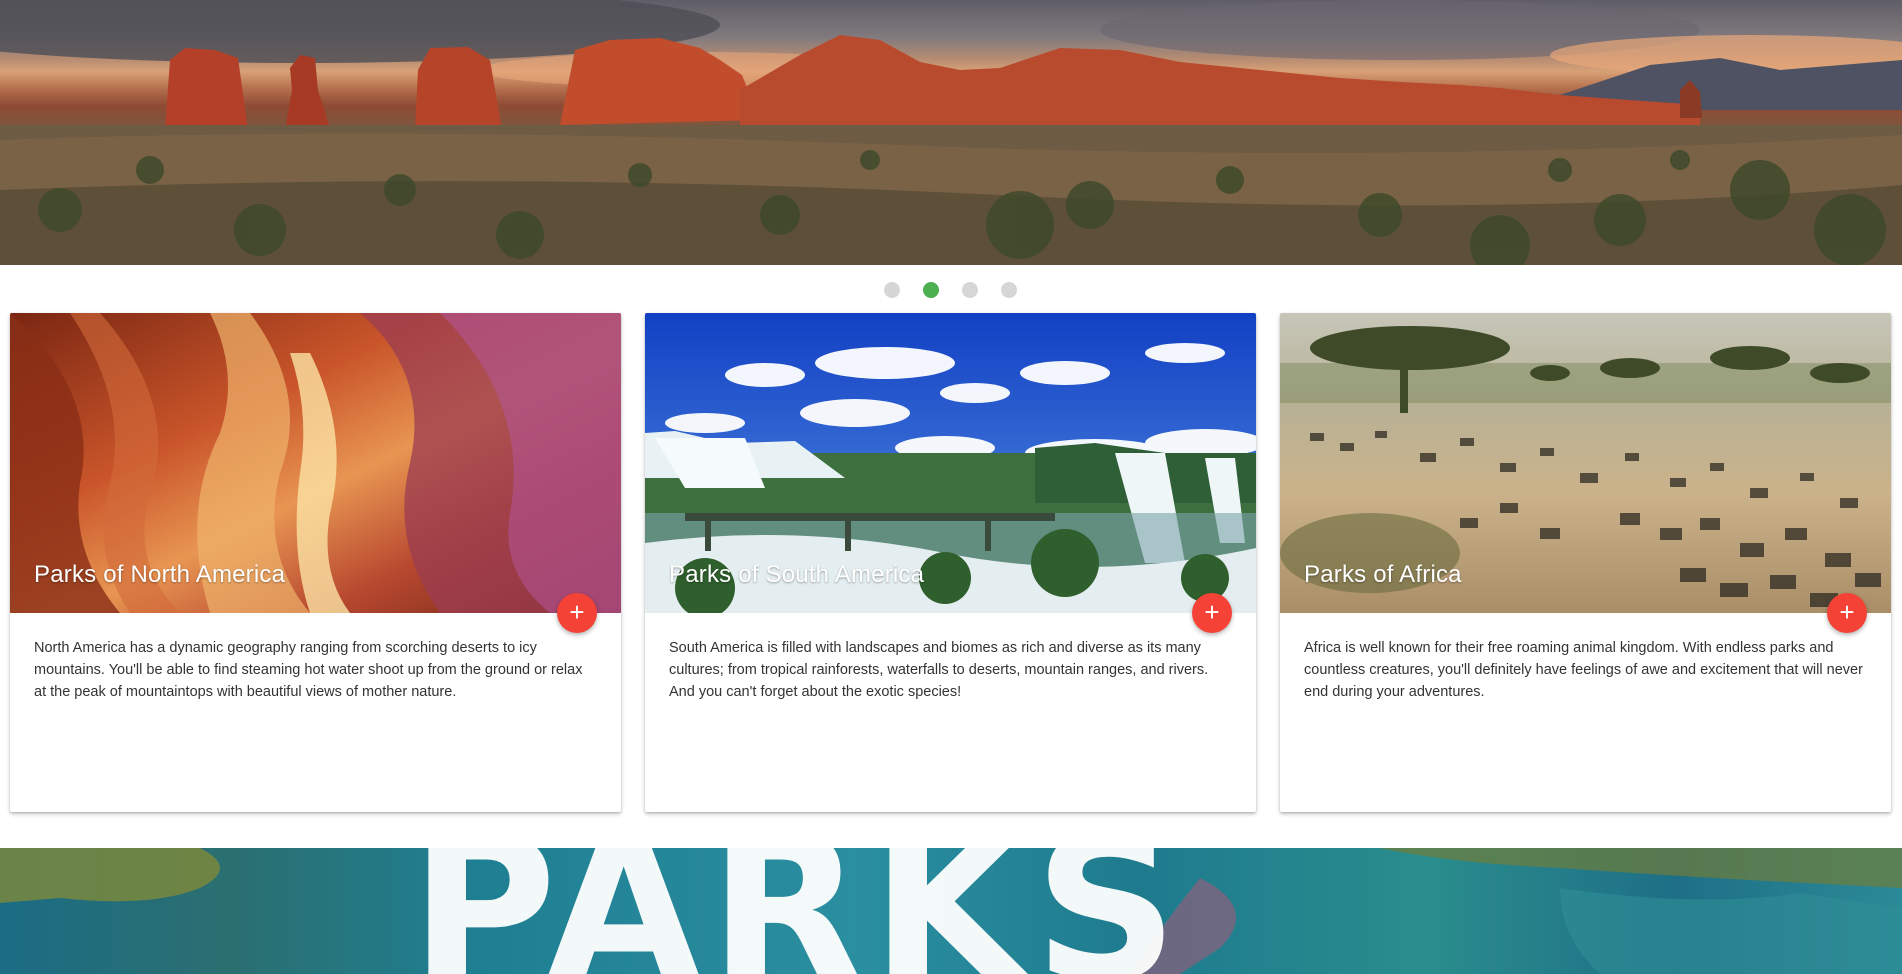 This screenshot has width=1902, height=974. What do you see at coordinates (315, 463) in the screenshot?
I see `card-image: Parks of North America` at bounding box center [315, 463].